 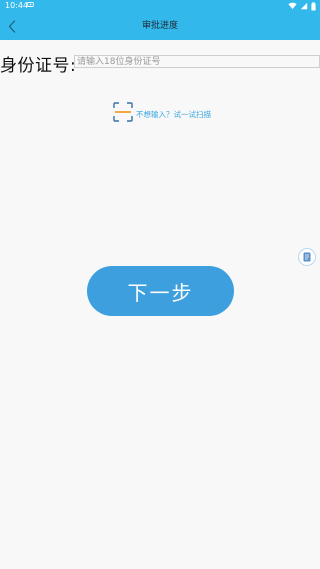 I want to click on id-number-row: 身份证号:, so click(x=160, y=66).